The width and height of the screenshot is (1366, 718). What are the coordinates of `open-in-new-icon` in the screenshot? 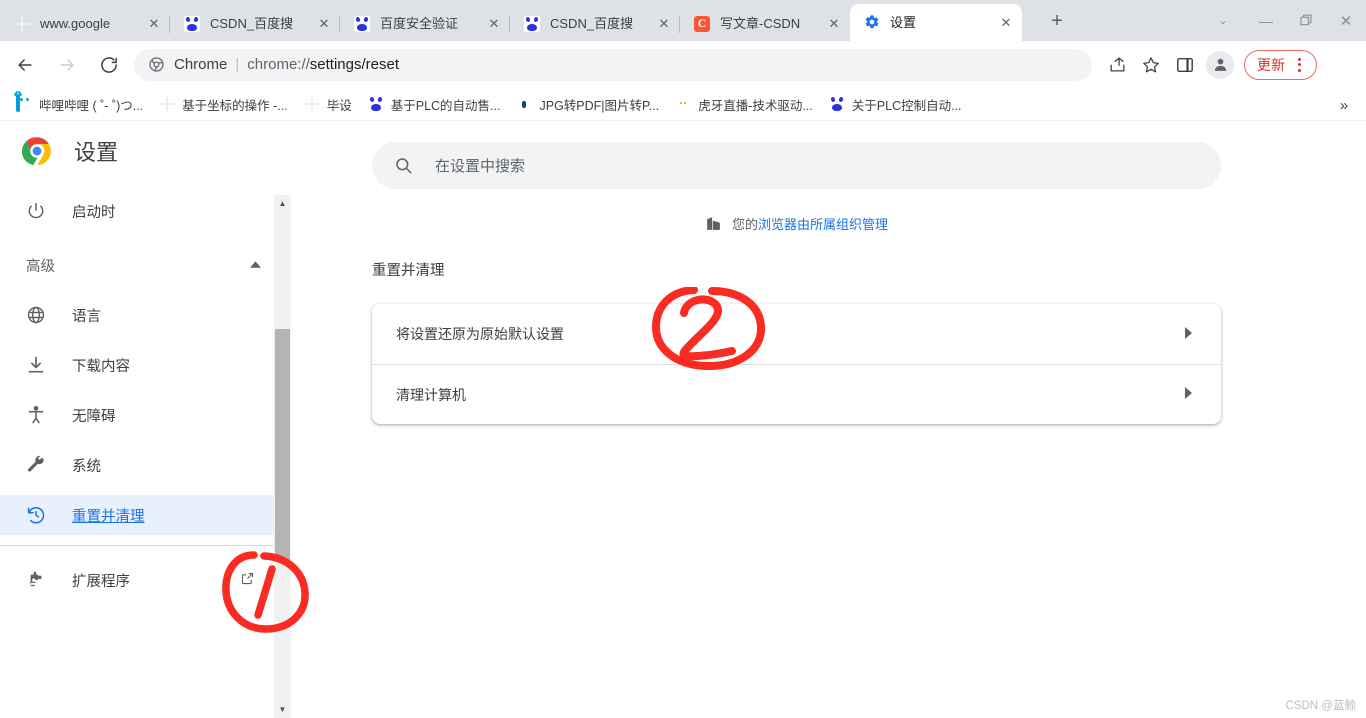 It's located at (247, 580).